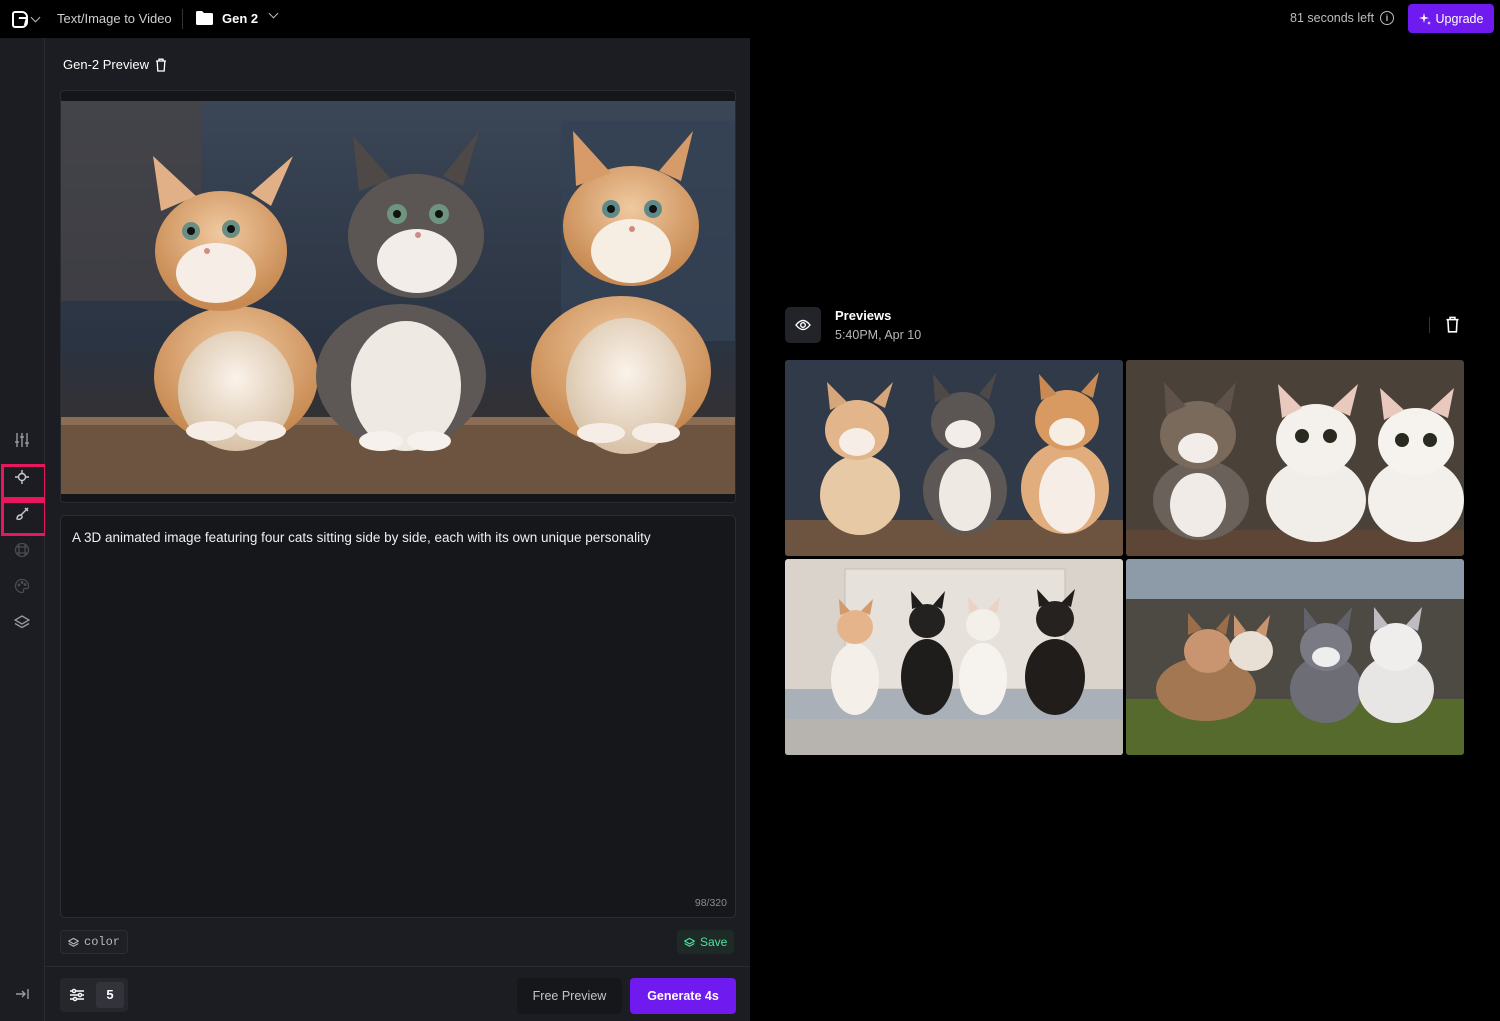  Describe the element at coordinates (23, 529) in the screenshot. I see `tool-sidebar` at that location.